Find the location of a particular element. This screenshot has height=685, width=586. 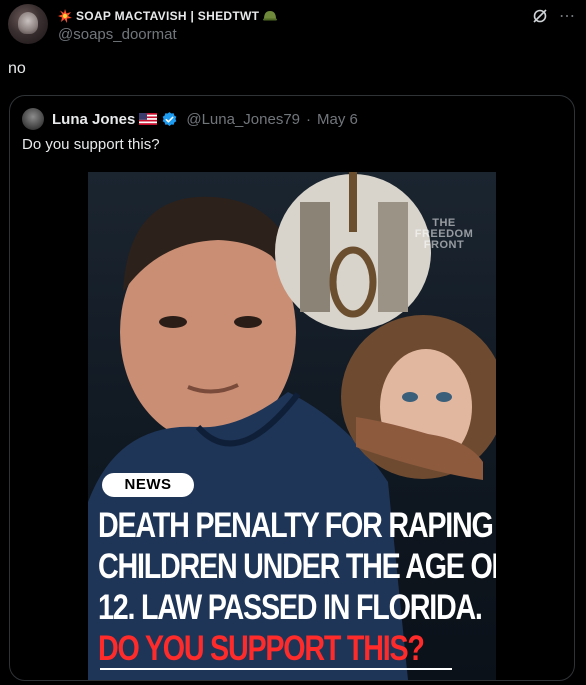

military-helmet-emoji-icon is located at coordinates (270, 16).